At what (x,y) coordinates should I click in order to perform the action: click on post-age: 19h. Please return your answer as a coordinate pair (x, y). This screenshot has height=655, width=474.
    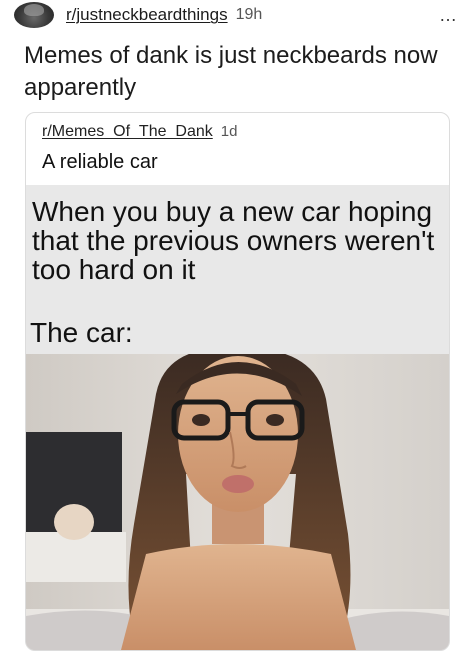
    Looking at the image, I should click on (249, 14).